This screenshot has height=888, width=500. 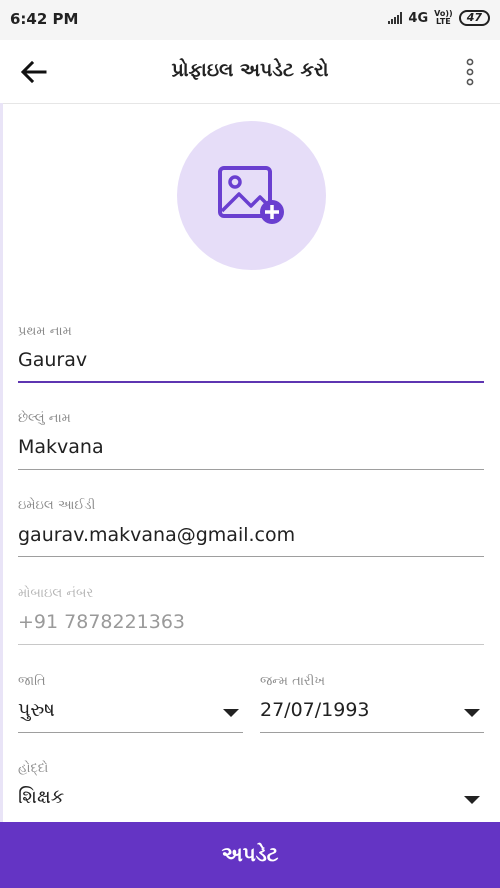 I want to click on dob-underline, so click(x=372, y=732).